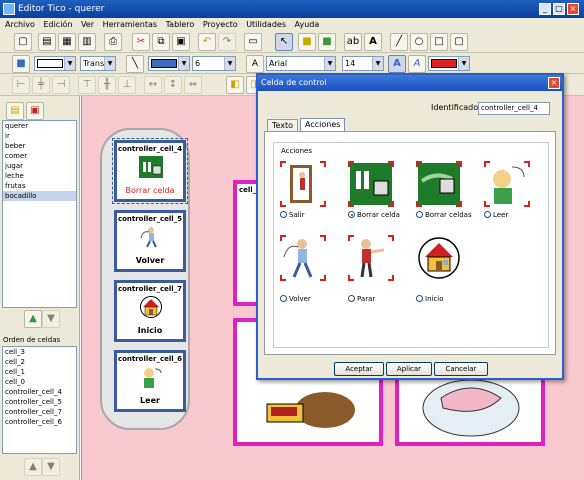 Image resolution: width=584 pixels, height=480 pixels. What do you see at coordinates (359, 369) in the screenshot?
I see `accept-button: Aceptar` at bounding box center [359, 369].